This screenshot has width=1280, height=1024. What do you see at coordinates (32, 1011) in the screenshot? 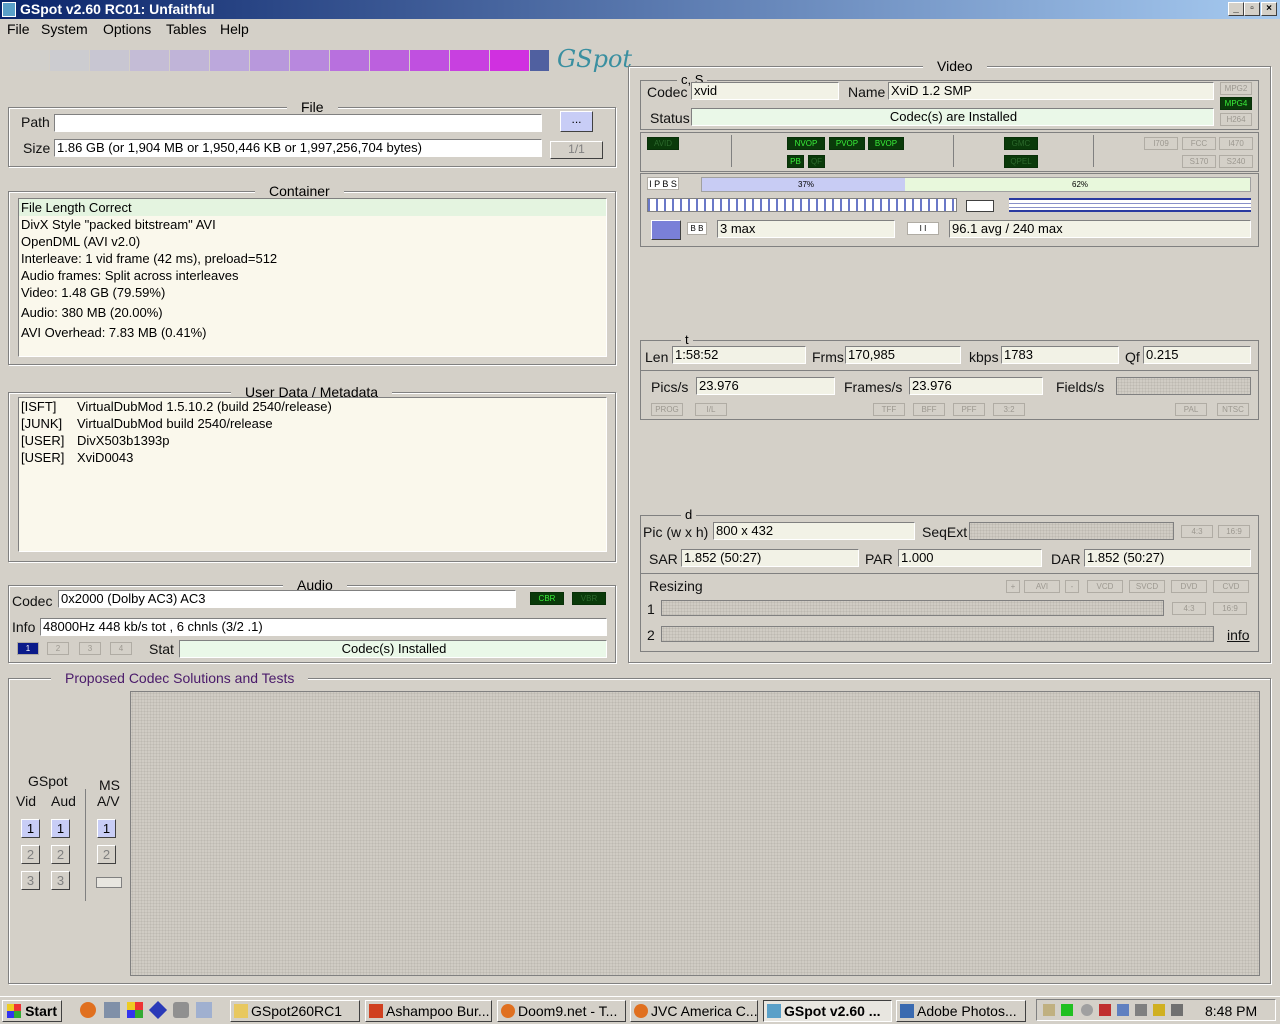
I see `start-button: Start` at bounding box center [32, 1011].